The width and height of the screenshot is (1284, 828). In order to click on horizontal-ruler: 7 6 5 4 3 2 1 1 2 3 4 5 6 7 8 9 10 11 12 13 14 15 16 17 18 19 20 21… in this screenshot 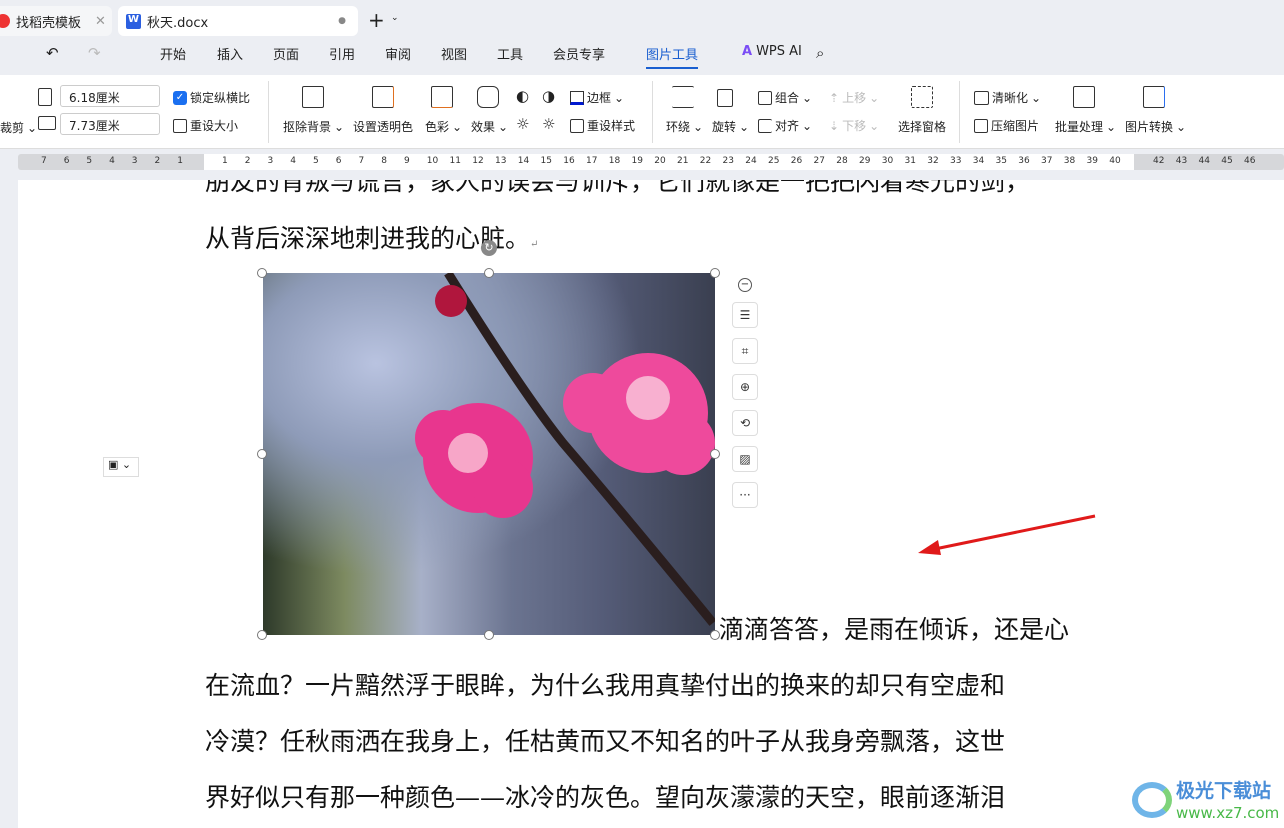, I will do `click(651, 162)`.